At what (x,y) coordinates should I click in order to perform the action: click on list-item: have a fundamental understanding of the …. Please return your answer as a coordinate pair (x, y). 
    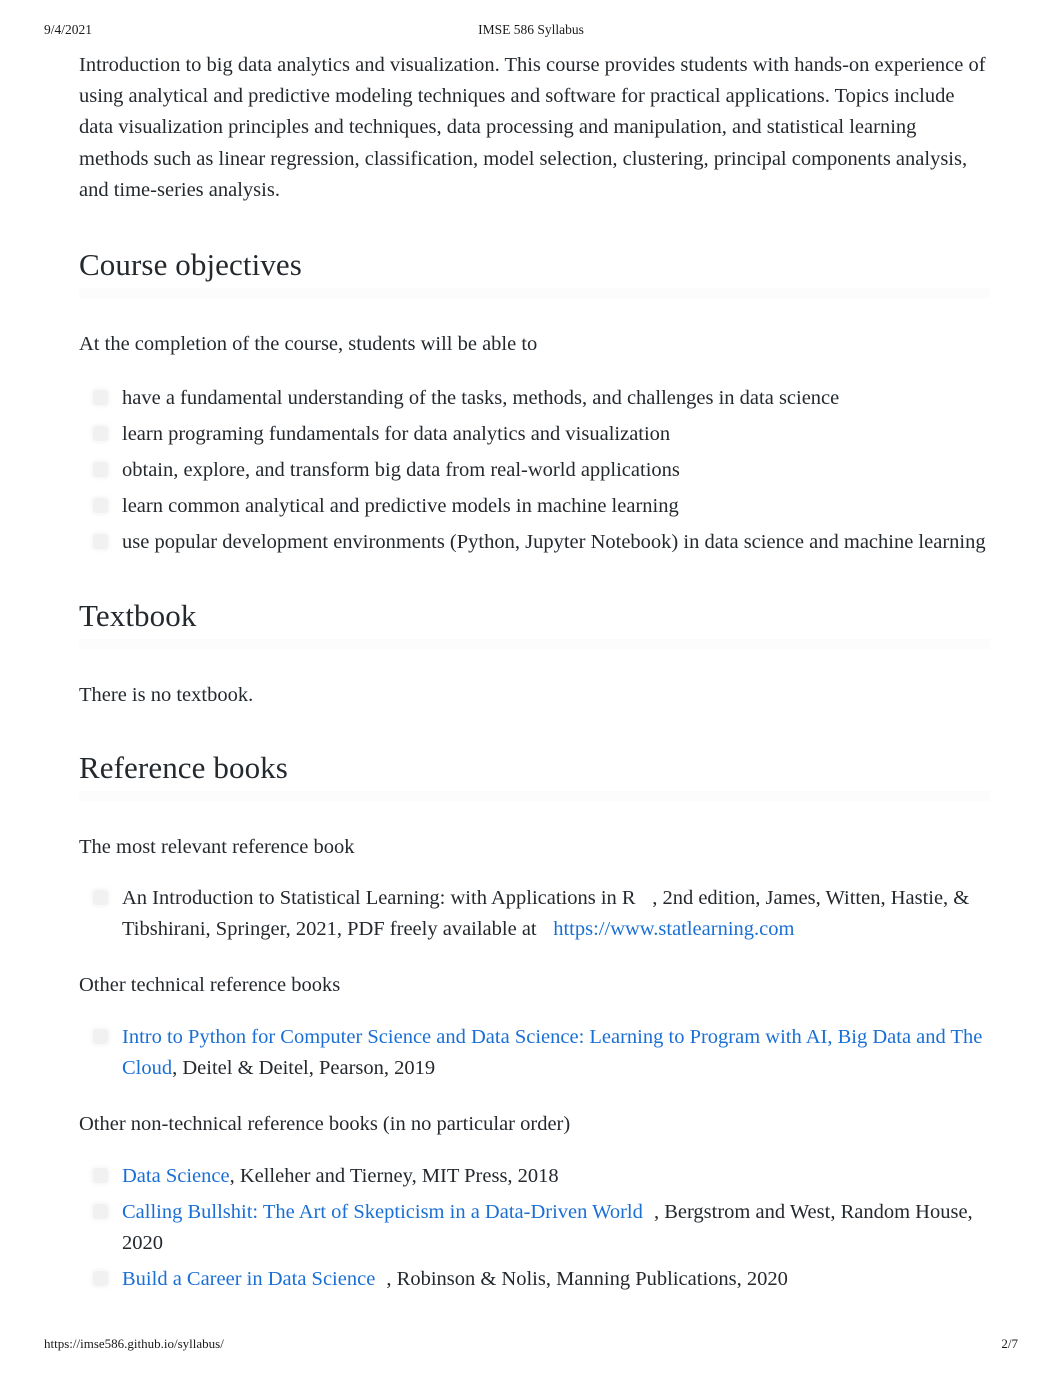
    Looking at the image, I should click on (534, 398).